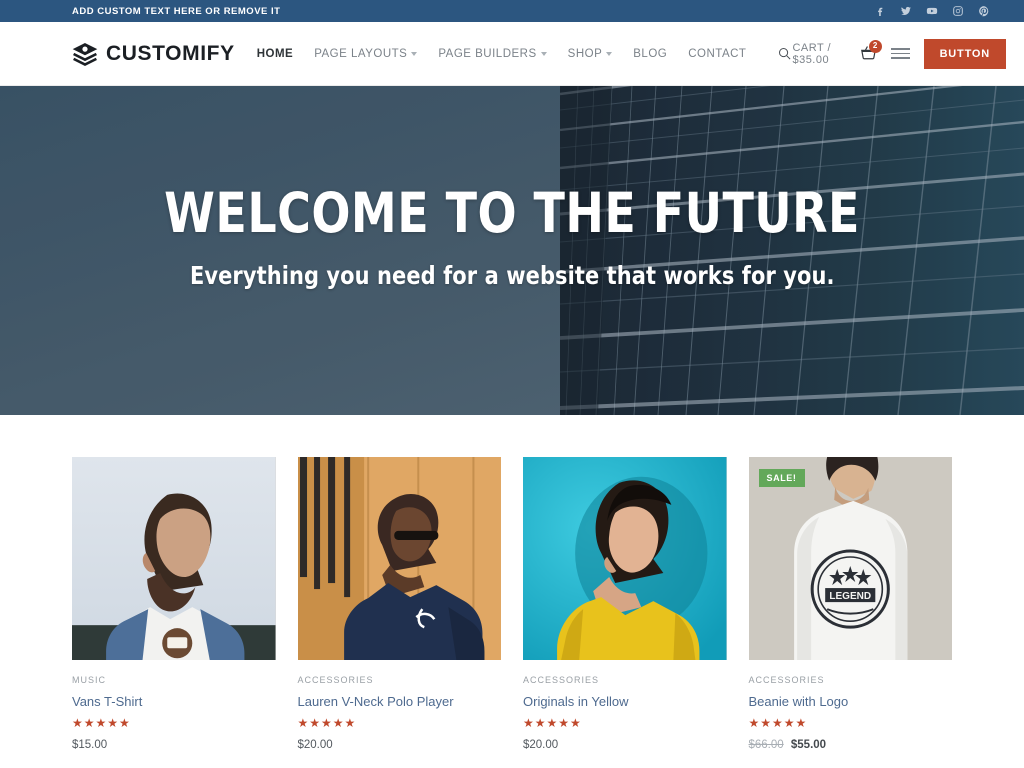 Image resolution: width=1024 pixels, height=768 pixels. What do you see at coordinates (957, 11) in the screenshot?
I see `instagram-icon` at bounding box center [957, 11].